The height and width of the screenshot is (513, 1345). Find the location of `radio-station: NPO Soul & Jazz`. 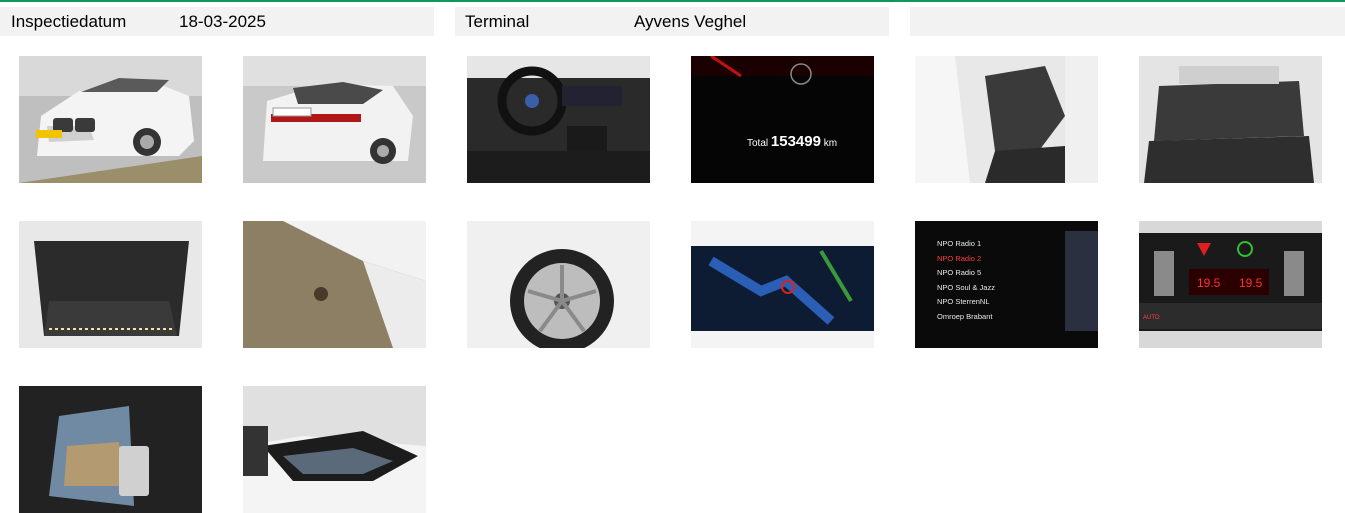

radio-station: NPO Soul & Jazz is located at coordinates (966, 287).